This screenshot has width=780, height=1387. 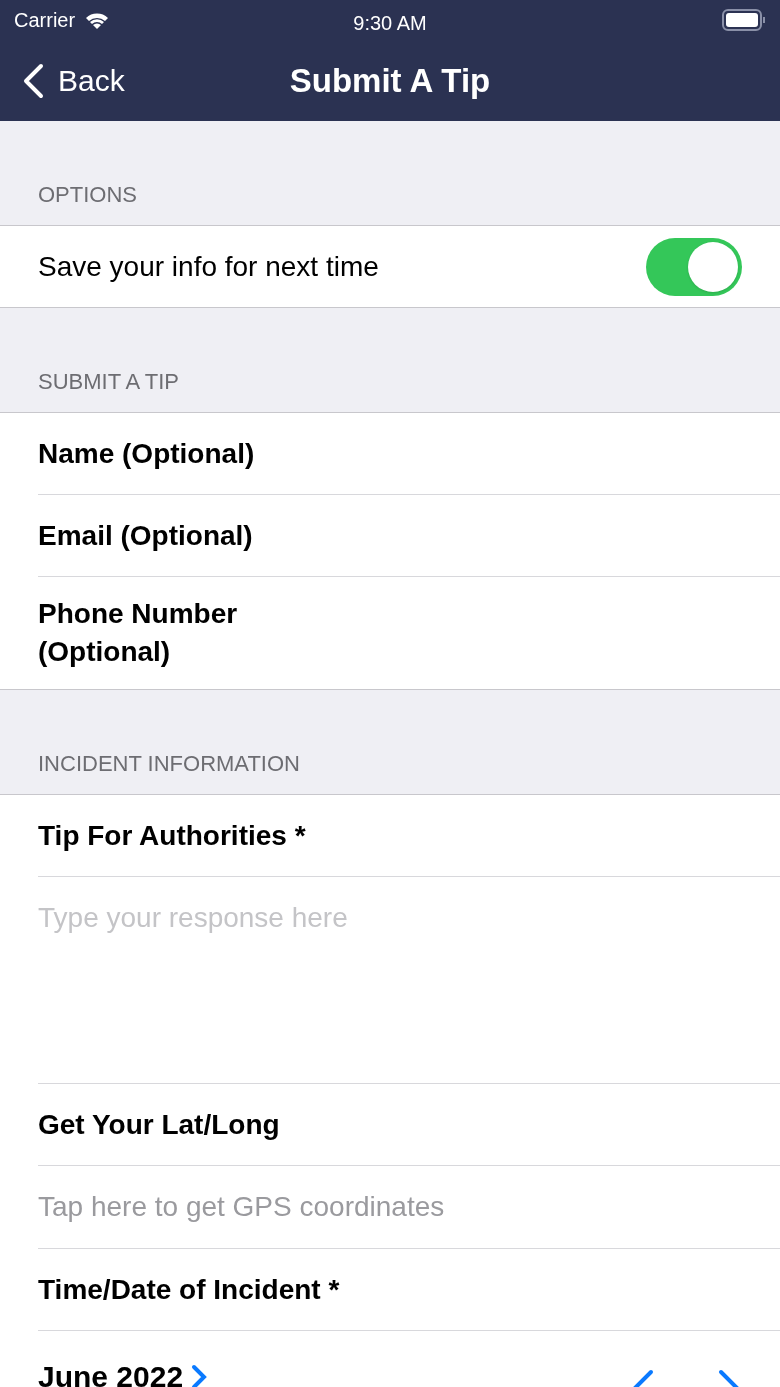 What do you see at coordinates (108, 382) in the screenshot?
I see `section-header: SUBMIT A TIP` at bounding box center [108, 382].